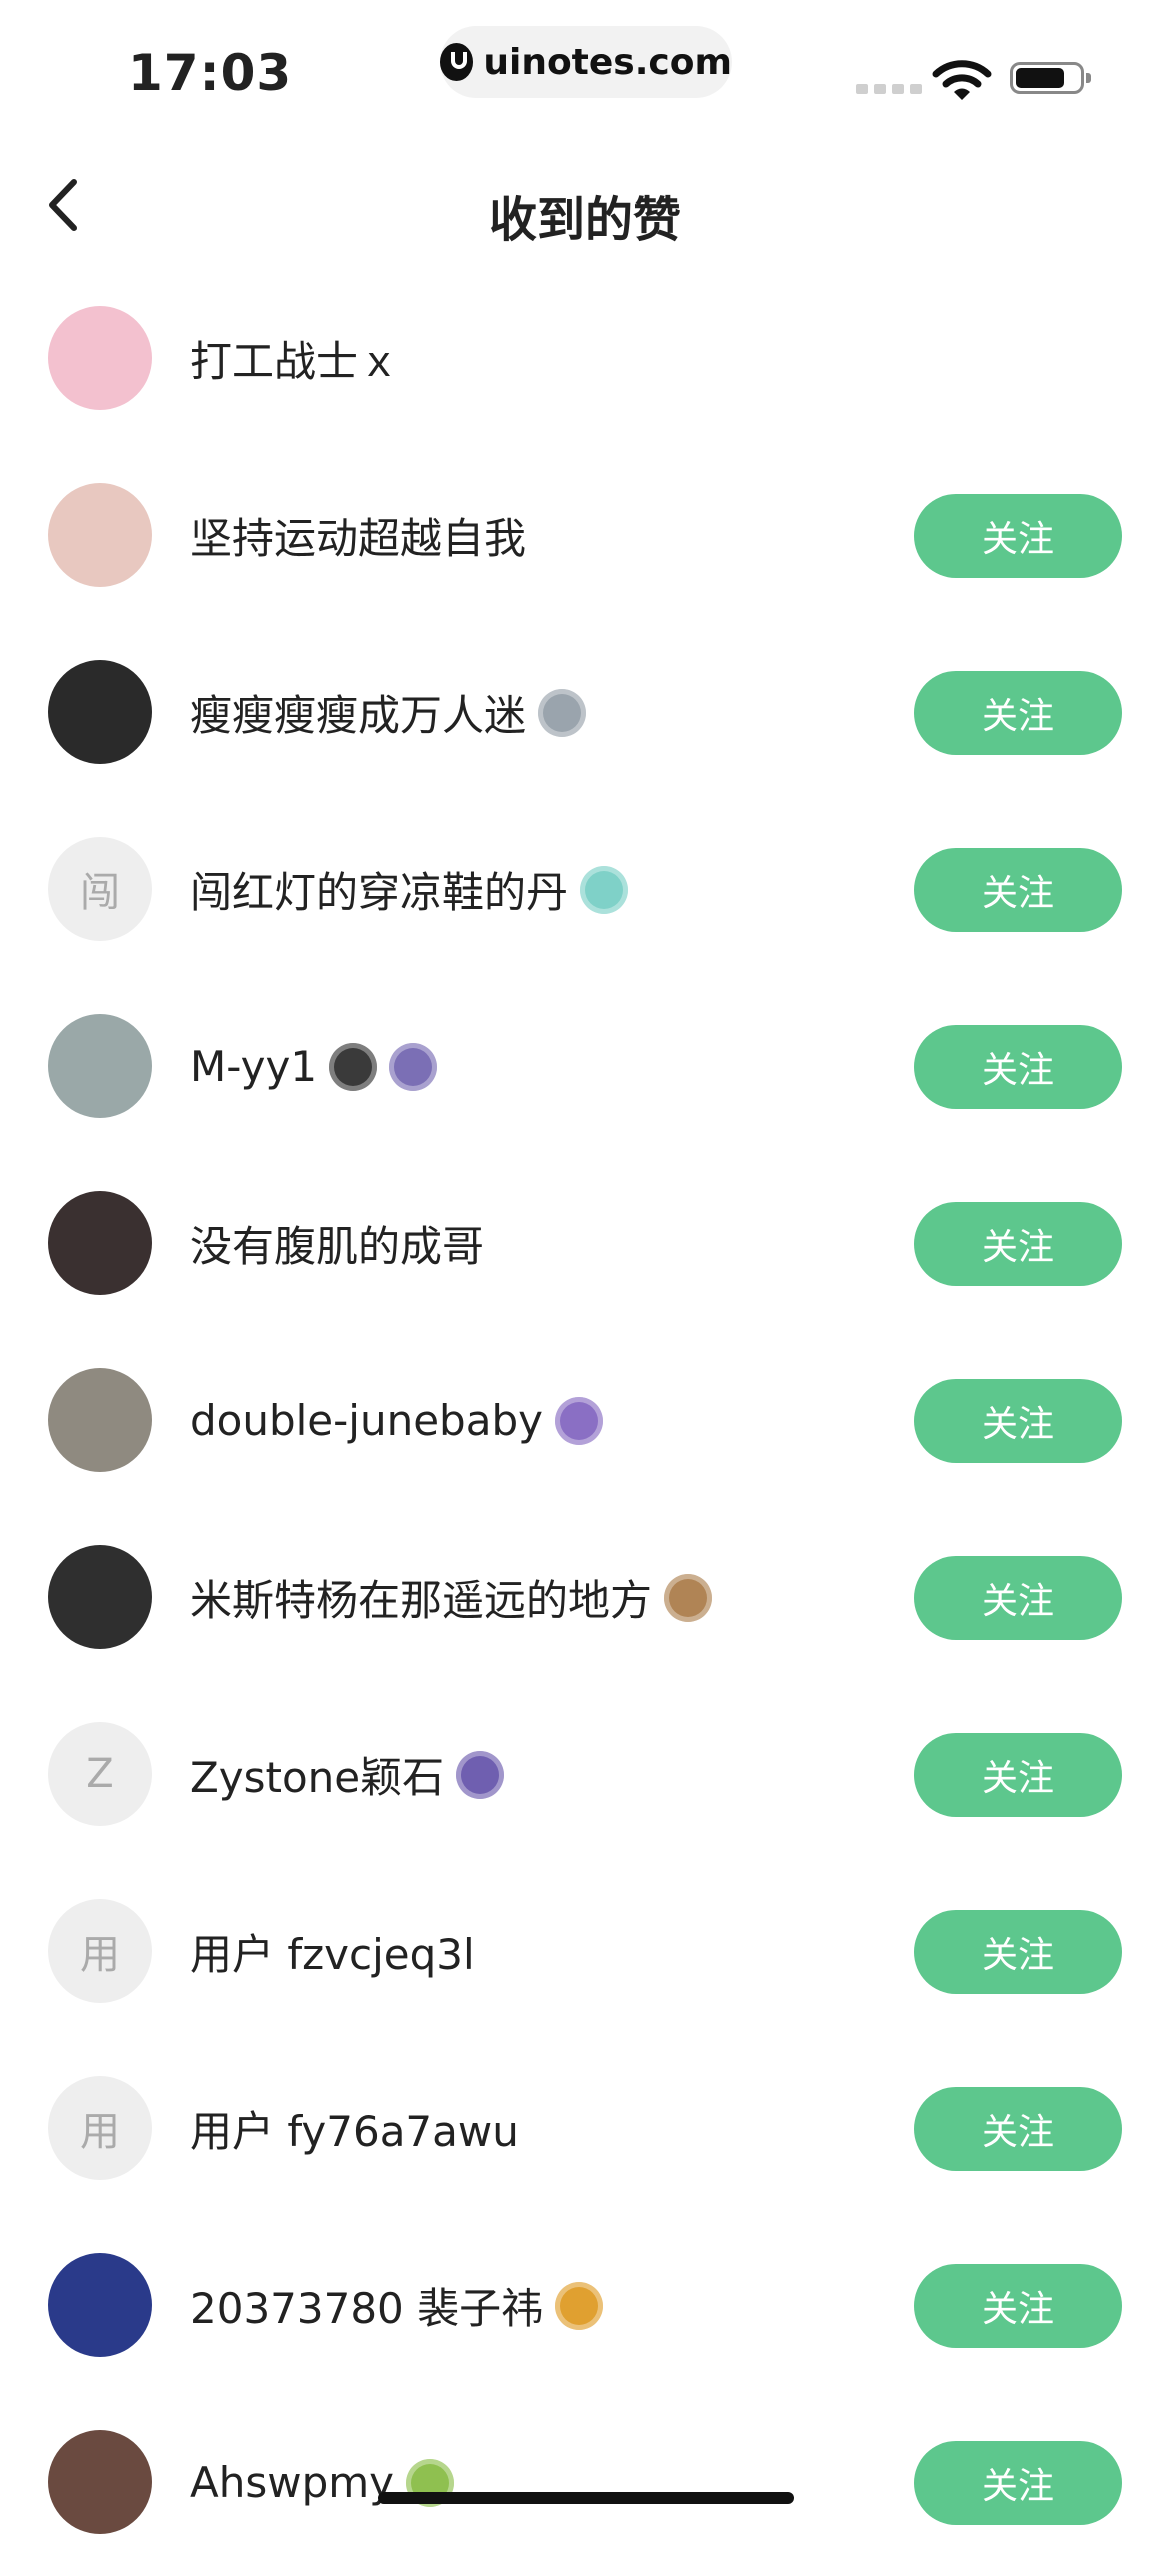 The width and height of the screenshot is (1170, 2571). What do you see at coordinates (585, 535) in the screenshot?
I see `list-item: 坚持运动超越自我 关注` at bounding box center [585, 535].